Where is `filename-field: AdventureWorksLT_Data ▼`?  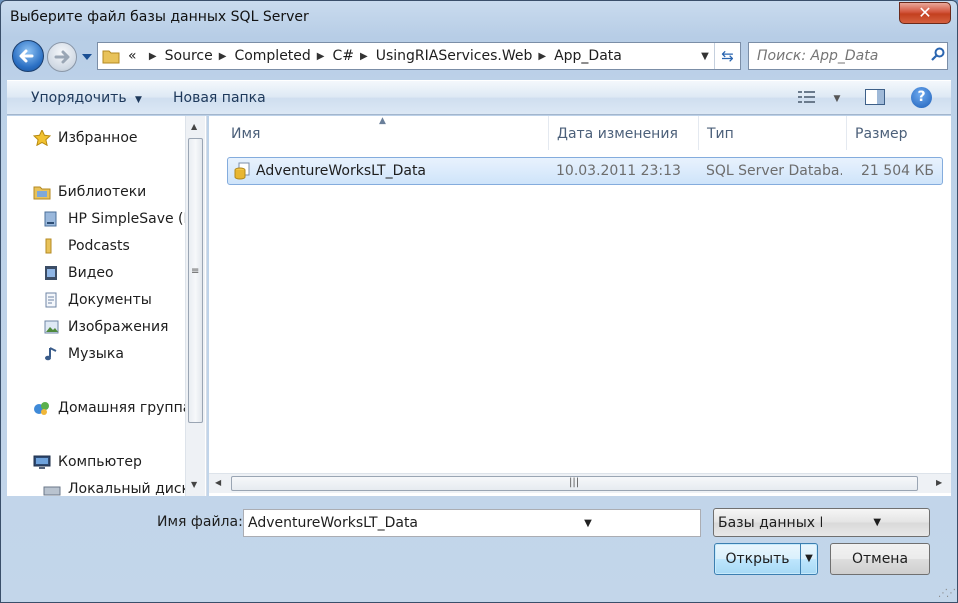 filename-field: AdventureWorksLT_Data ▼ is located at coordinates (472, 523).